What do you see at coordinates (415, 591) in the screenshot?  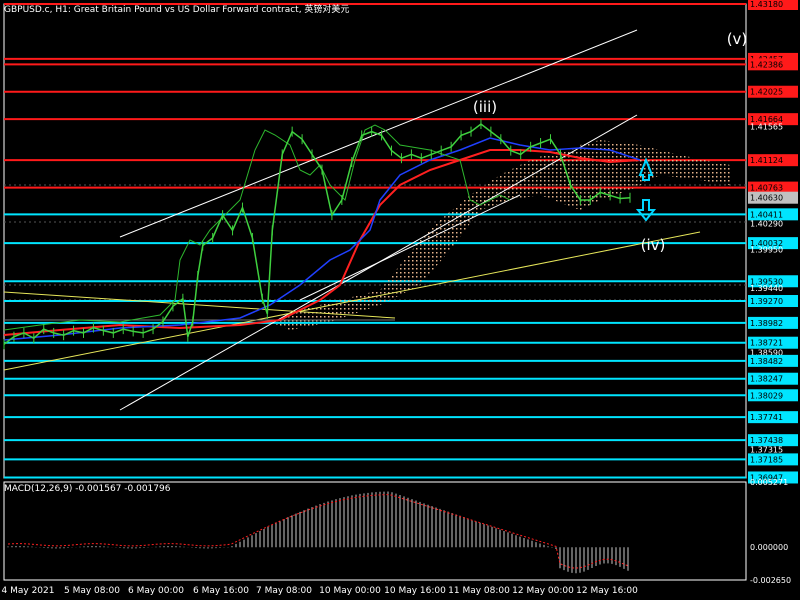 I see `time-axis-label: 10 May 16:00` at bounding box center [415, 591].